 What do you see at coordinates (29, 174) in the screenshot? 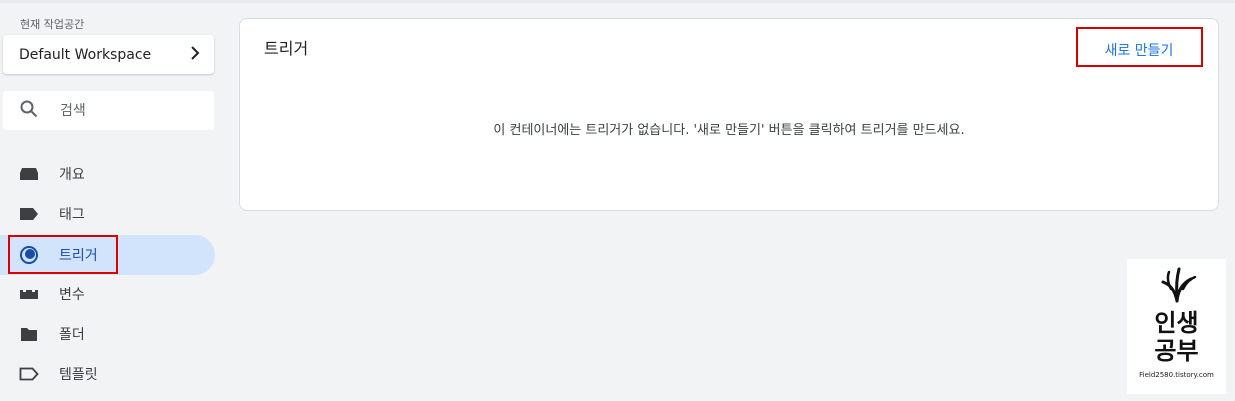
I see `overview-icon` at bounding box center [29, 174].